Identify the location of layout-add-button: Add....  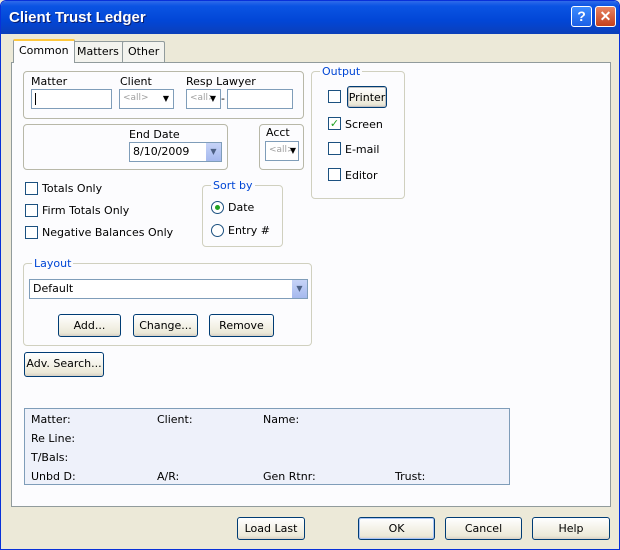
(89, 325).